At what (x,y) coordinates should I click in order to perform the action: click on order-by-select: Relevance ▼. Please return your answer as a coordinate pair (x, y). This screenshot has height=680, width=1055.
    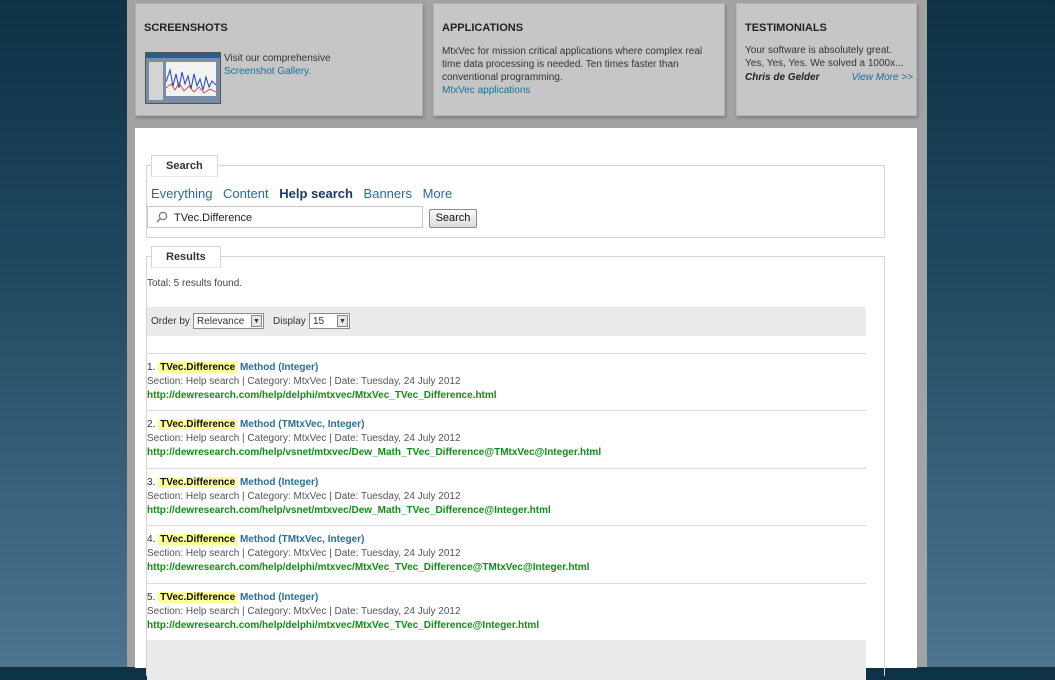
    Looking at the image, I should click on (228, 321).